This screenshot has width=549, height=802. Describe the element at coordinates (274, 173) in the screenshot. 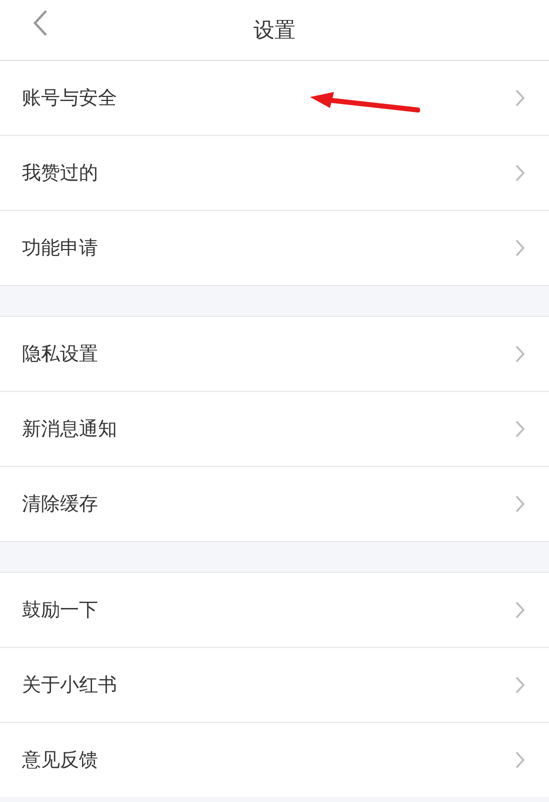

I see `settings-row: 我赞过的` at that location.